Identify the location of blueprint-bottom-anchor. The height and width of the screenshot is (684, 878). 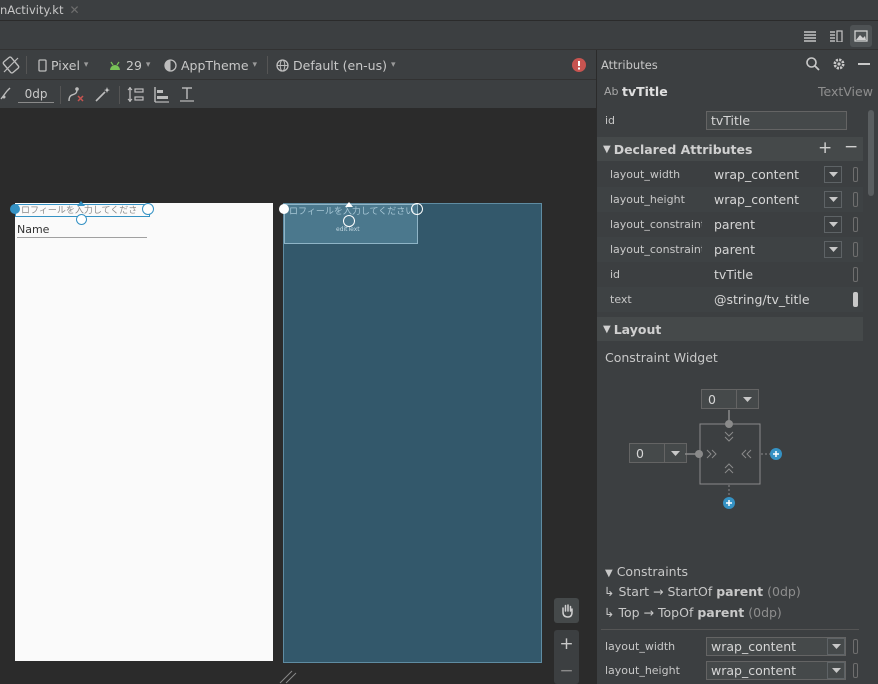
(349, 221).